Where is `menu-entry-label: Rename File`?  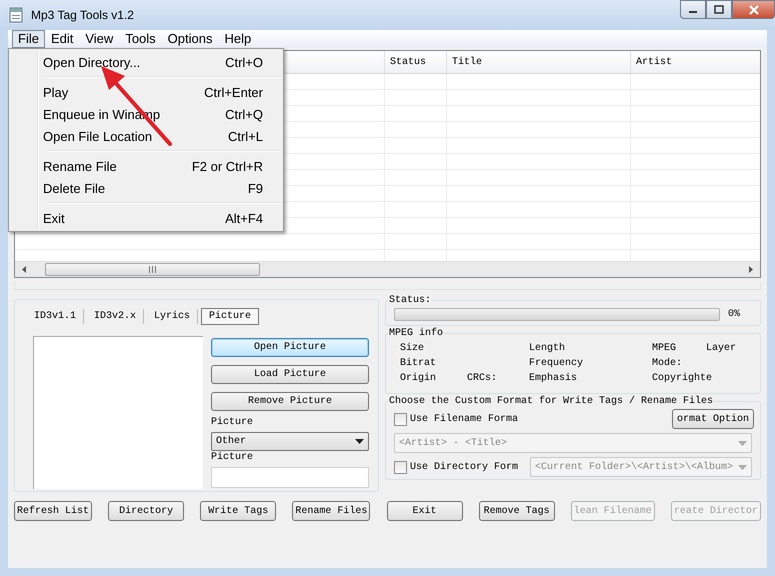
menu-entry-label: Rename File is located at coordinates (80, 166).